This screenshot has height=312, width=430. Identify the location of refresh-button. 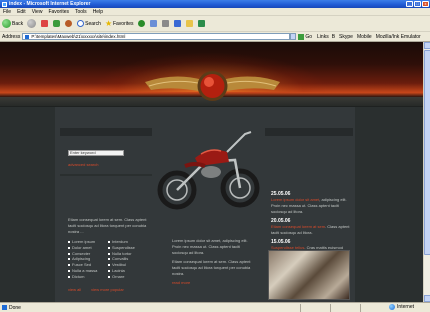
(57, 23).